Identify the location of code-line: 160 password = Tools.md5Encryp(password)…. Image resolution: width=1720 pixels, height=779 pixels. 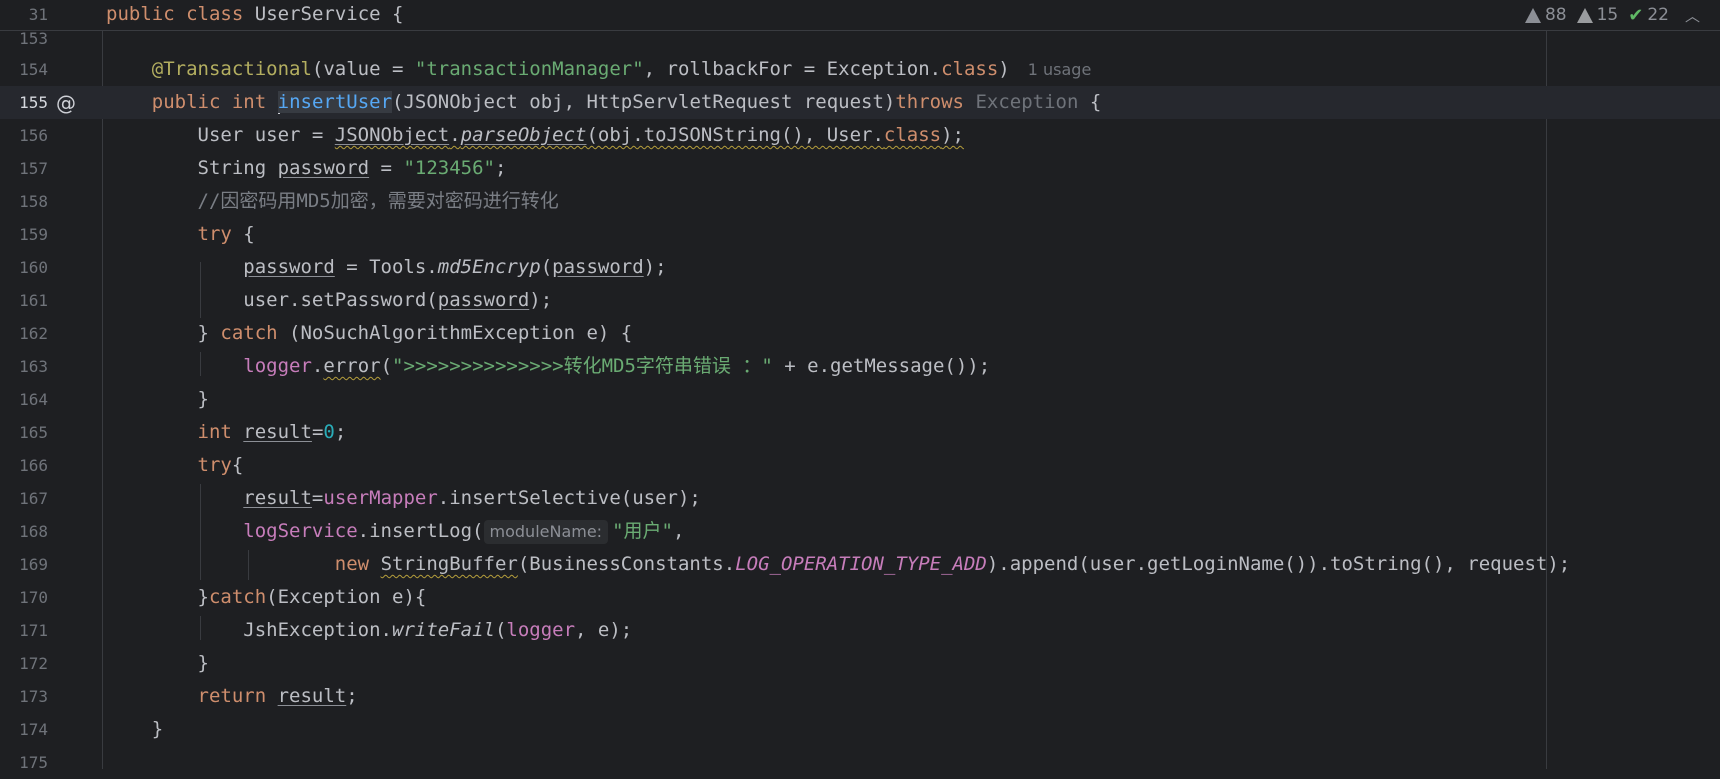
(860, 267).